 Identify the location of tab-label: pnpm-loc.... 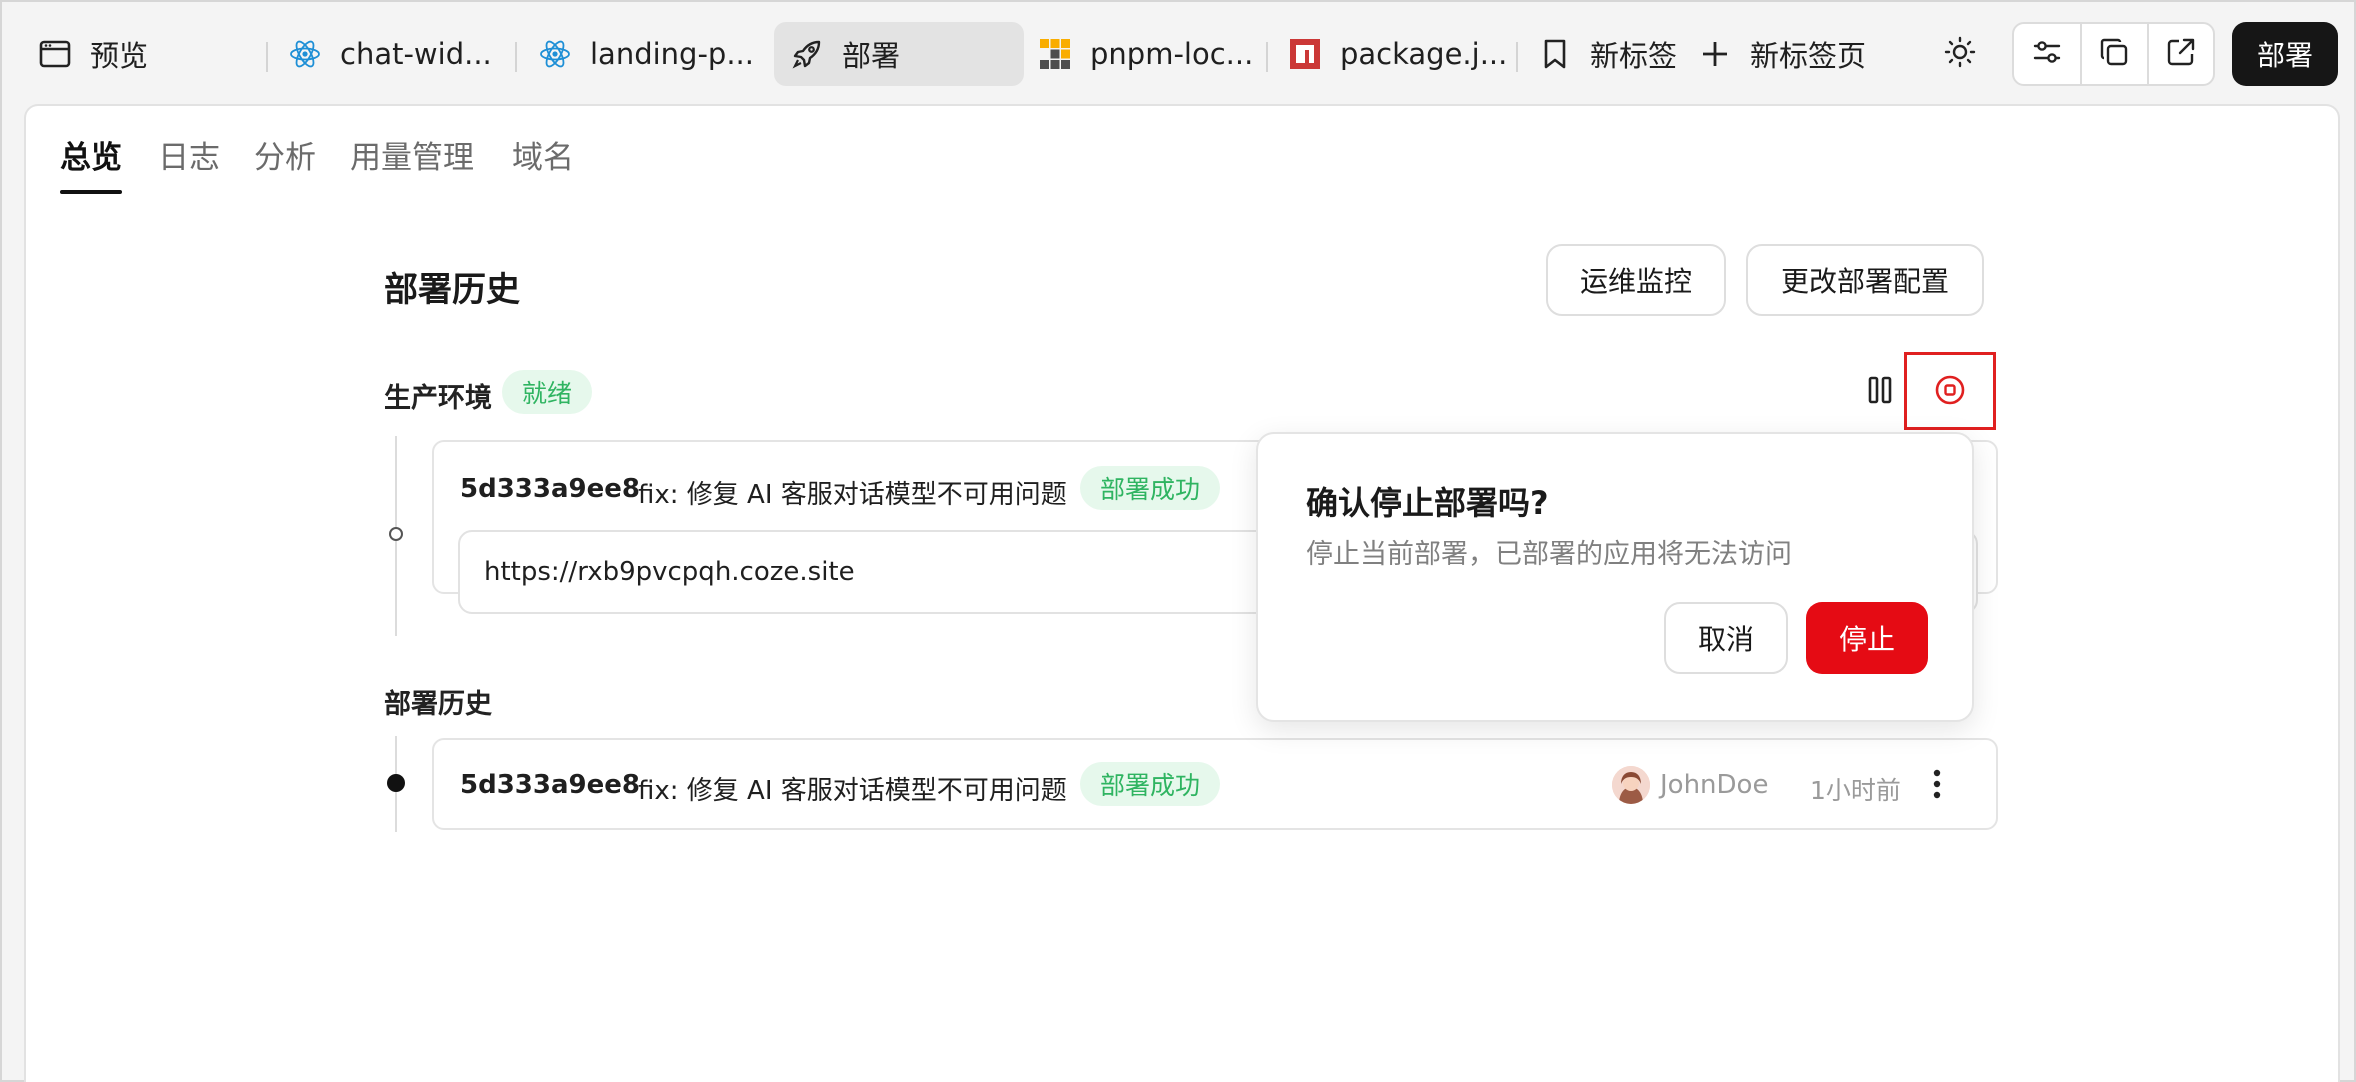
(1172, 54).